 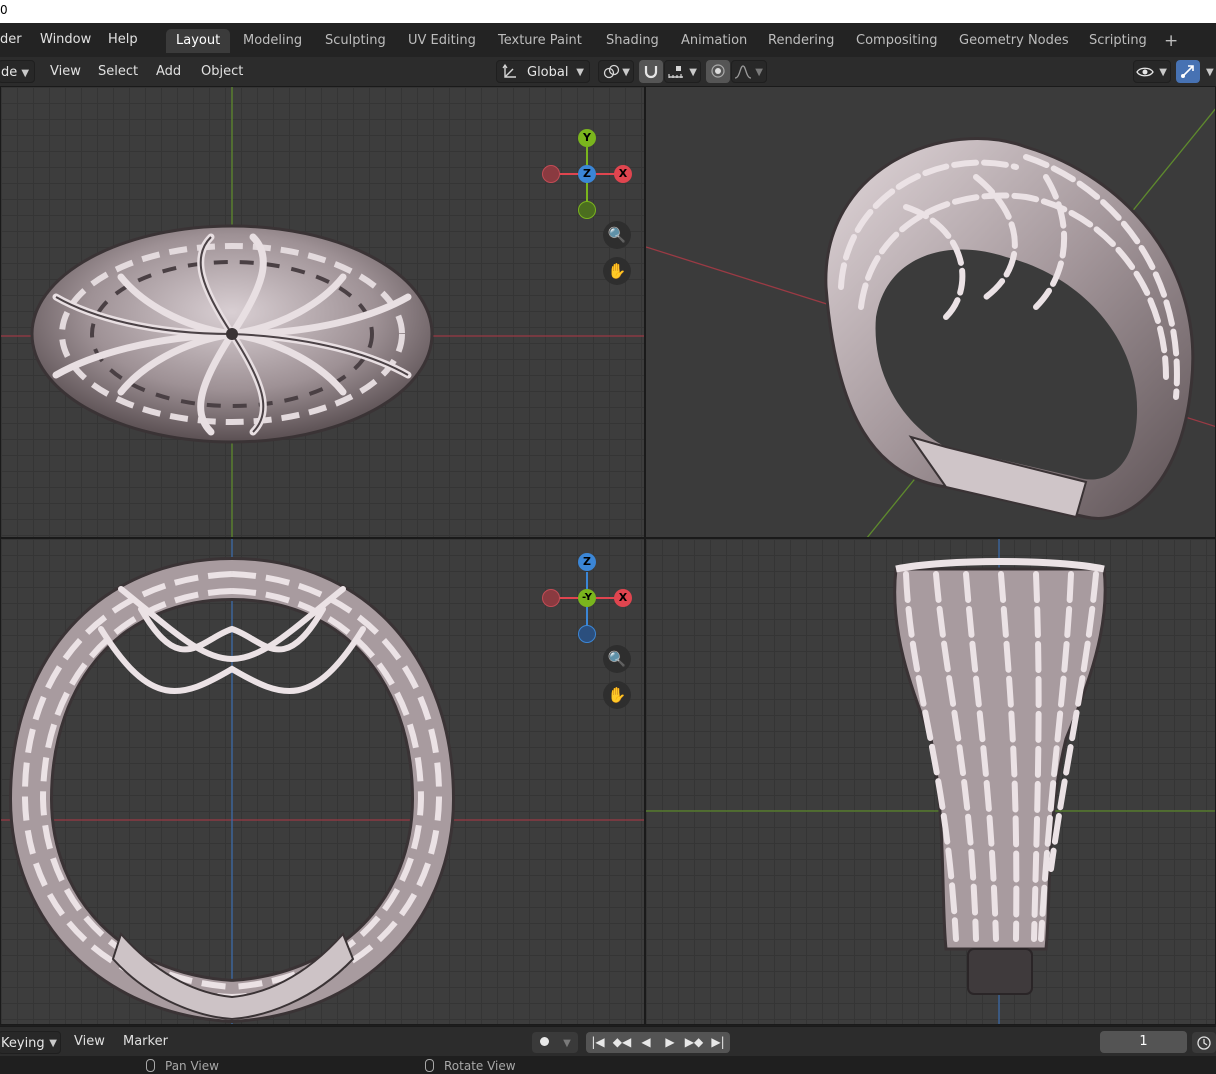 I want to click on tab-compositing: Compositing, so click(x=897, y=41).